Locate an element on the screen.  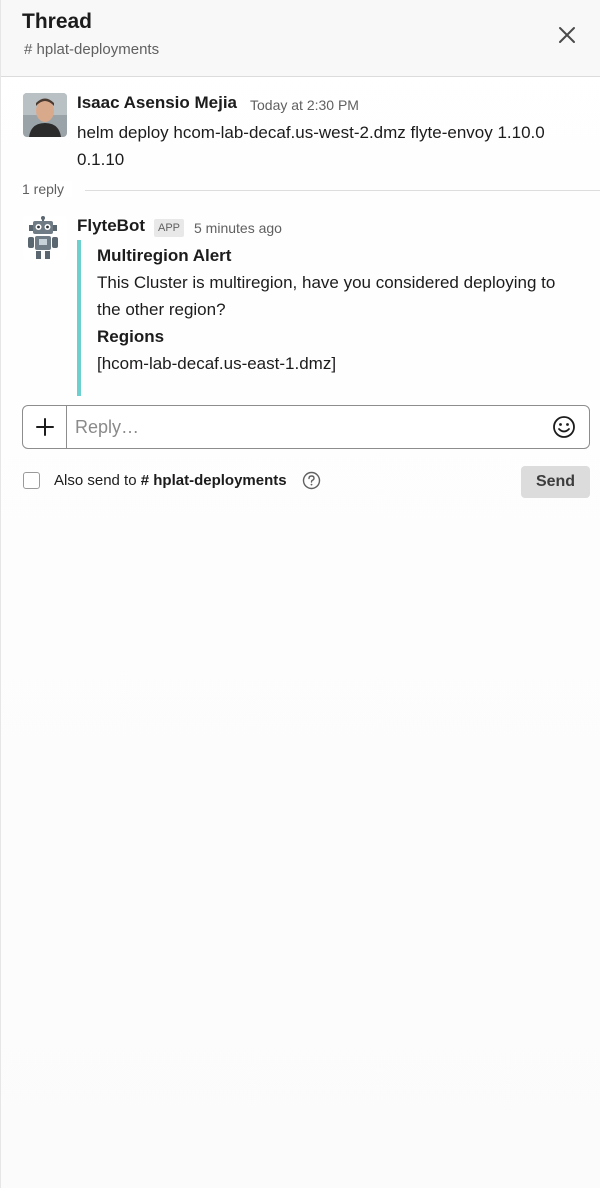
attach-button is located at coordinates (45, 427).